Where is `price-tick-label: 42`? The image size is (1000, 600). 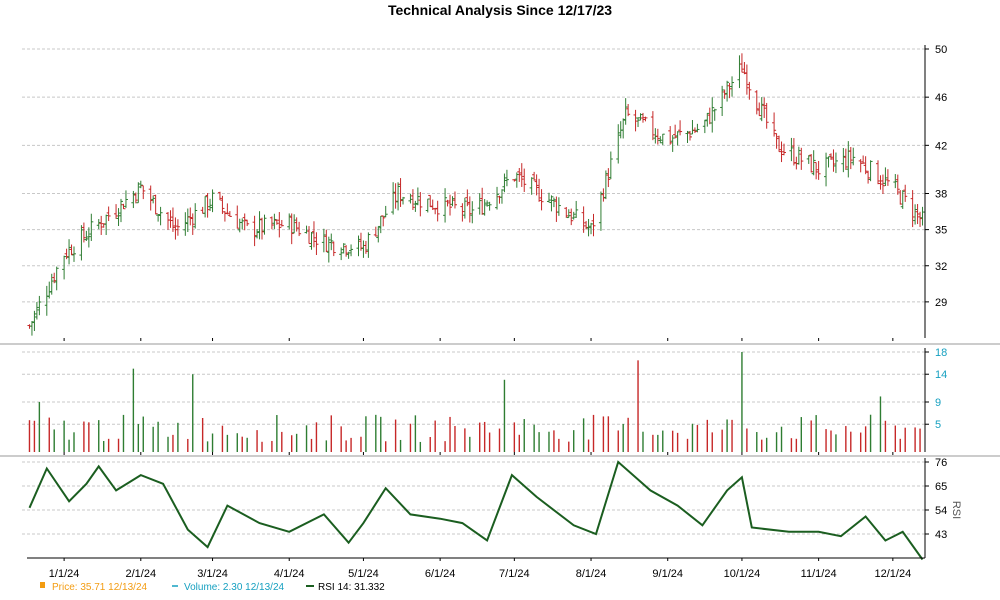
price-tick-label: 42 is located at coordinates (941, 146).